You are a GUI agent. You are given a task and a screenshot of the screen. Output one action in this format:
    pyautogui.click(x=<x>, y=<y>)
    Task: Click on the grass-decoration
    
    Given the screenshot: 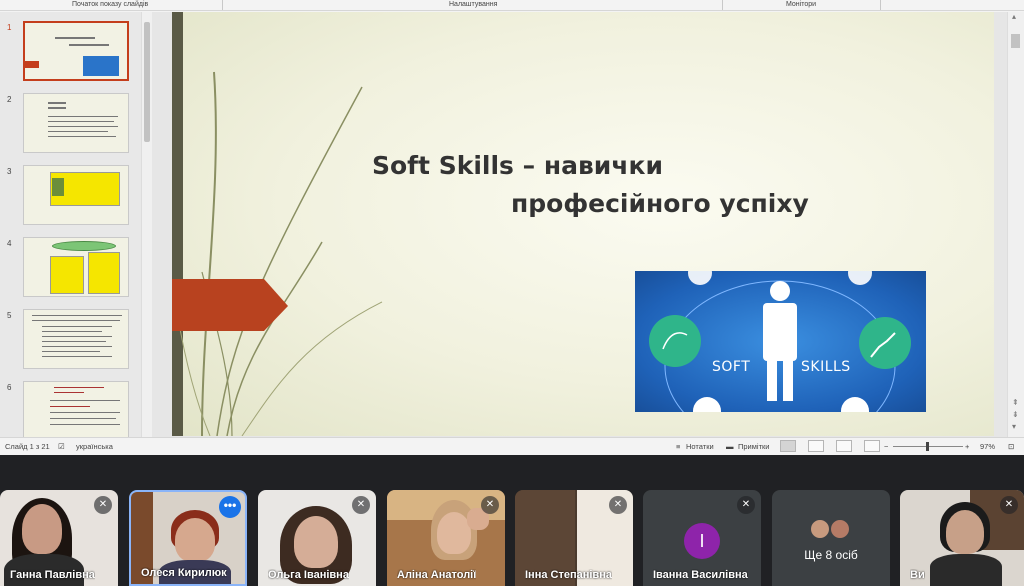 What is the action you would take?
    pyautogui.click(x=277, y=224)
    